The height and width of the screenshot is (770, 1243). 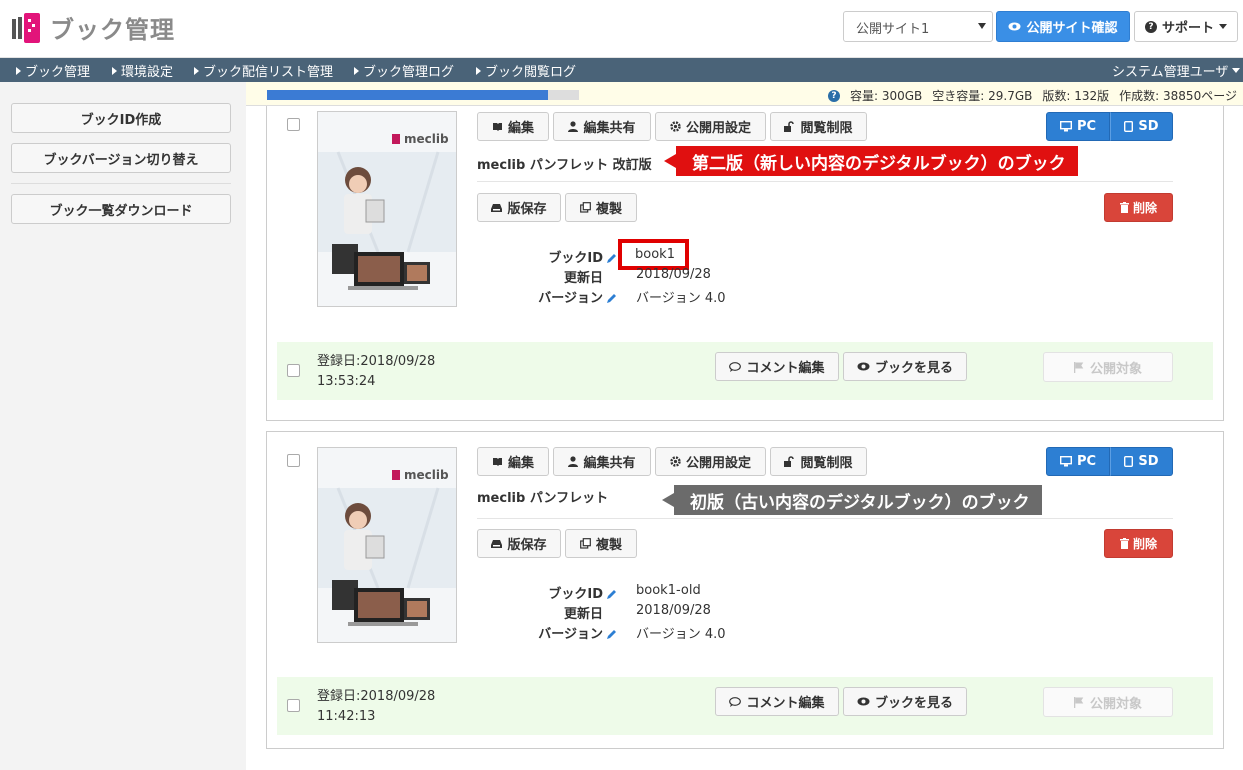 I want to click on callout-arrow, so click(x=670, y=161).